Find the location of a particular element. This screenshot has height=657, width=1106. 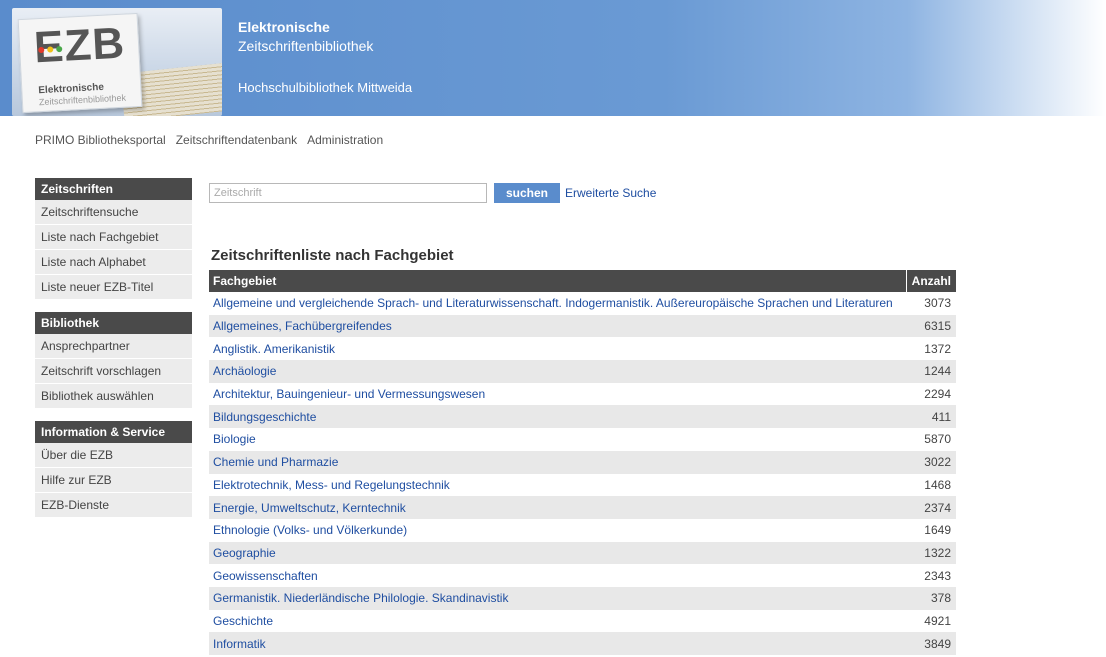

logo-dots is located at coordinates (50, 49).